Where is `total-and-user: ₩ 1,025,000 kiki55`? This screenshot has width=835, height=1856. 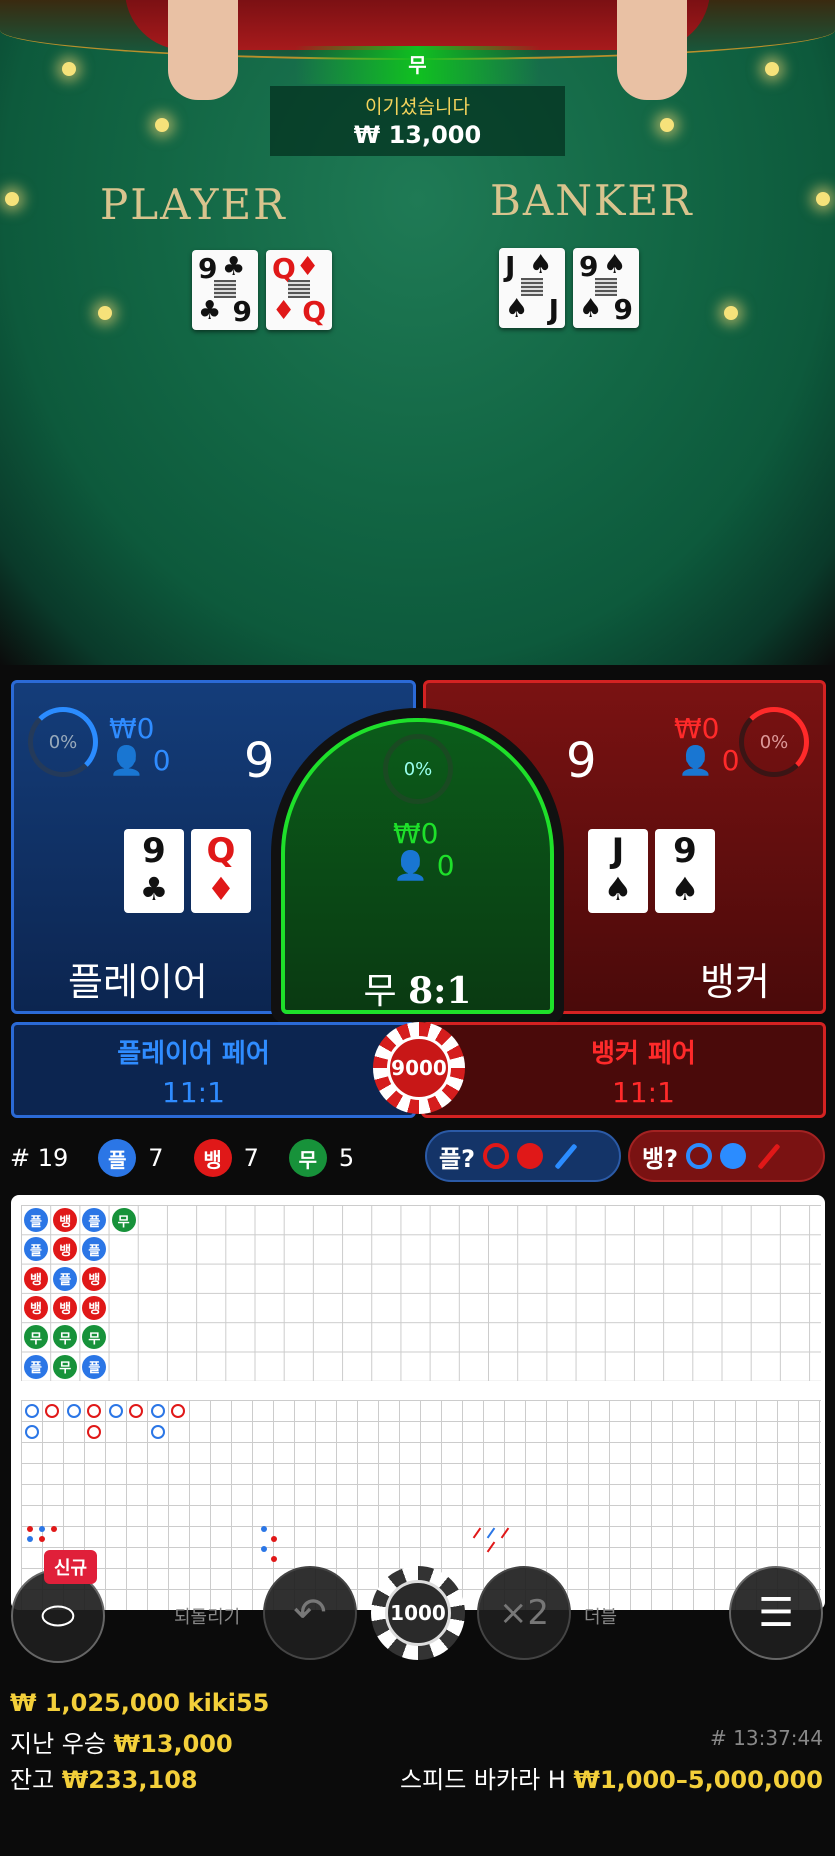
total-and-user: ₩ 1,025,000 kiki55 is located at coordinates (140, 1703).